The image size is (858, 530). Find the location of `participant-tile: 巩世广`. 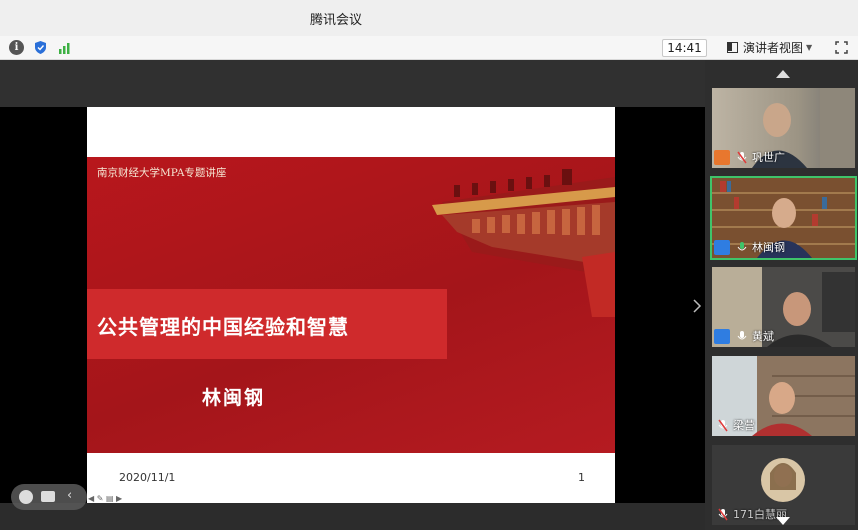

participant-tile: 巩世广 is located at coordinates (783, 128).